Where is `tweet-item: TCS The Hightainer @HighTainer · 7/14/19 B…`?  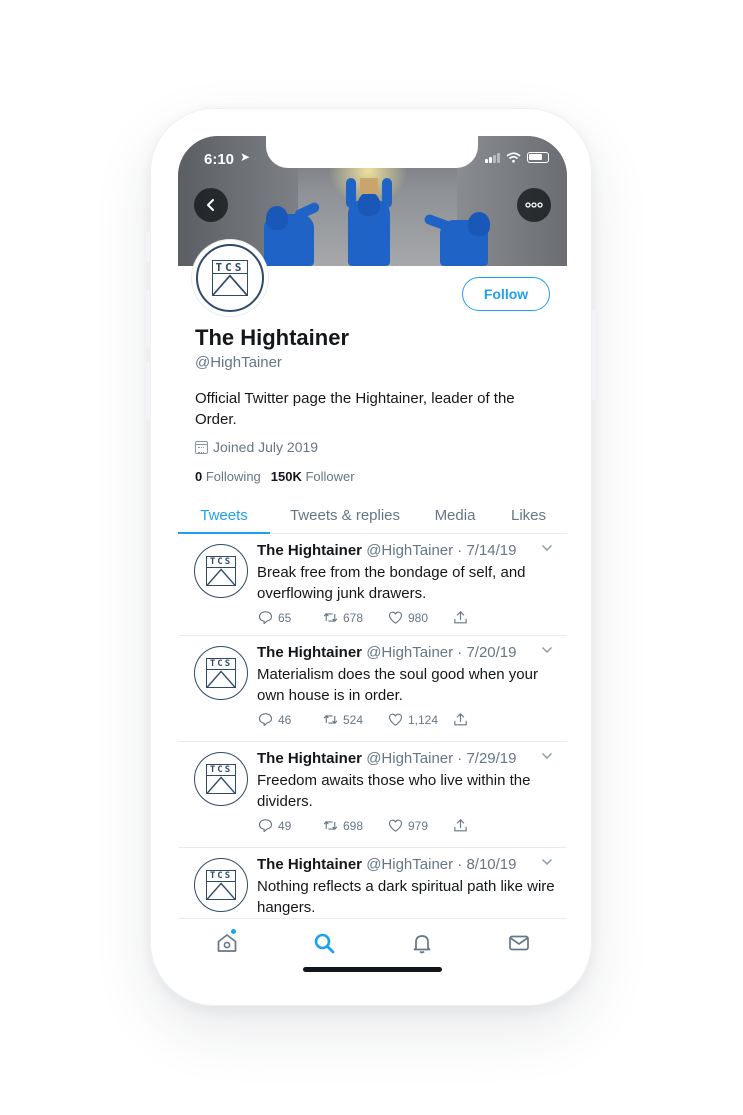 tweet-item: TCS The Hightainer @HighTainer · 7/14/19 B… is located at coordinates (372, 585).